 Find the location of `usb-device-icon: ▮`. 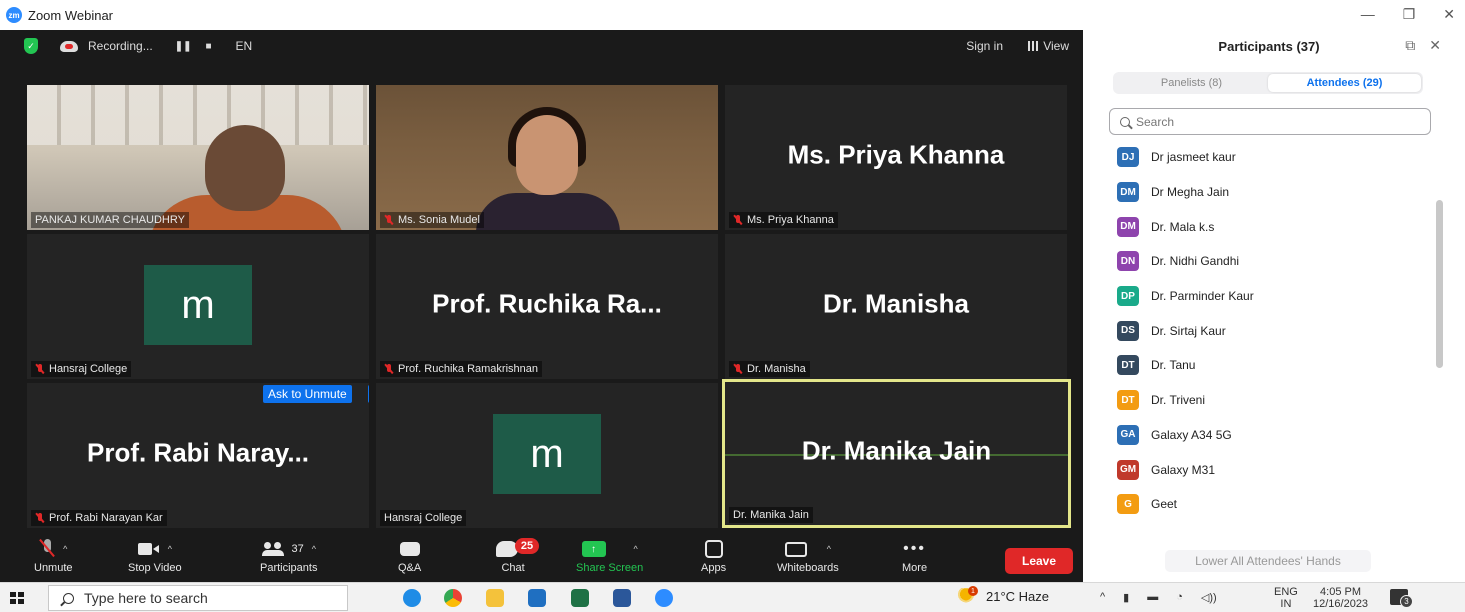

usb-device-icon: ▮ is located at coordinates (1126, 597).